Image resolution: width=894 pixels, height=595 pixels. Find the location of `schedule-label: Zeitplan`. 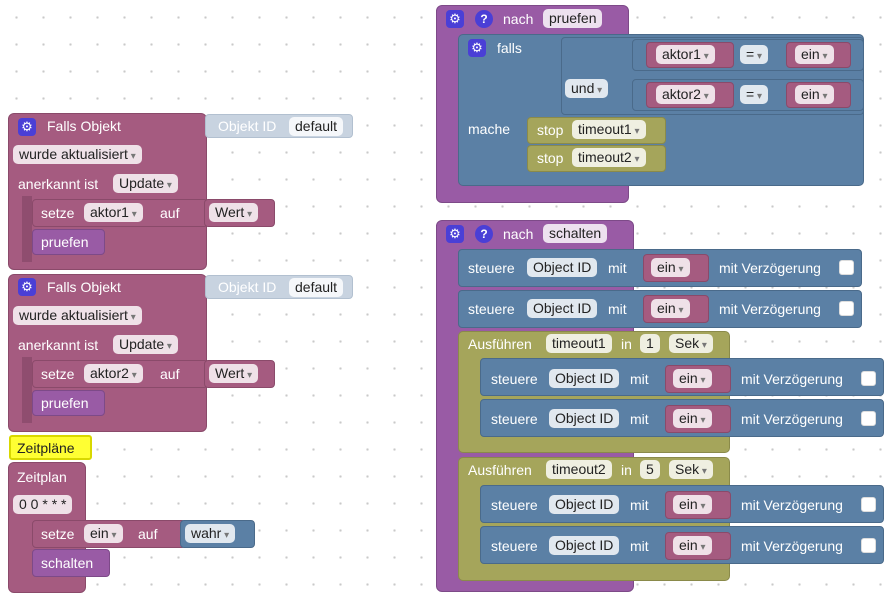

schedule-label: Zeitplan is located at coordinates (42, 477).